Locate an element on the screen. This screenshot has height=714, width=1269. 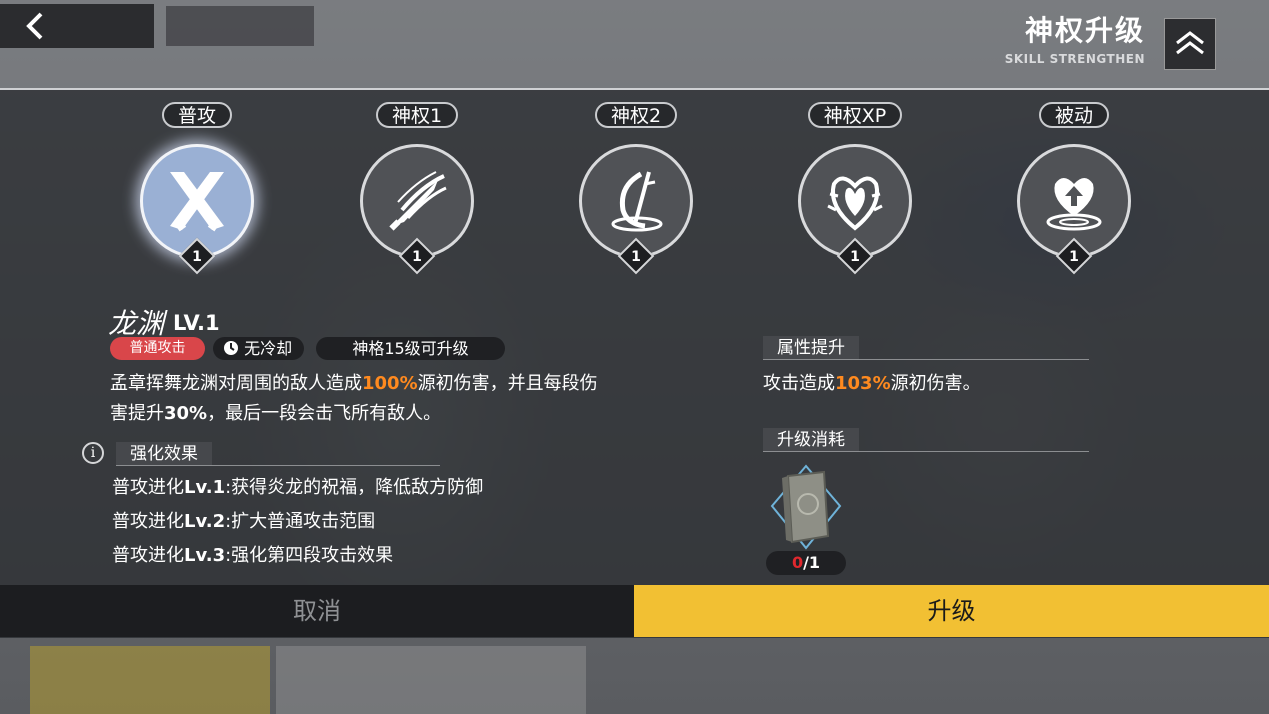
skill-tag: 被动 is located at coordinates (1073, 115).